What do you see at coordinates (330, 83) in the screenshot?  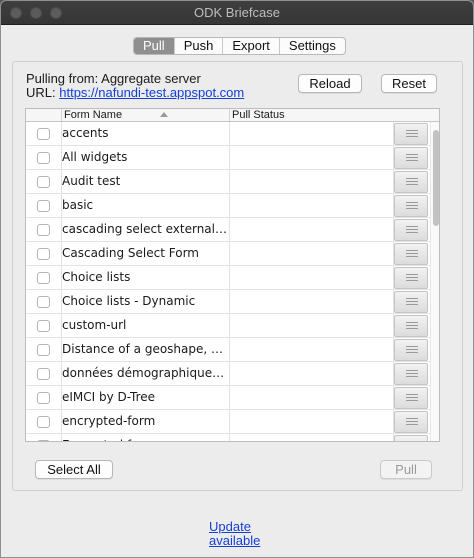 I see `reload-button: Reload` at bounding box center [330, 83].